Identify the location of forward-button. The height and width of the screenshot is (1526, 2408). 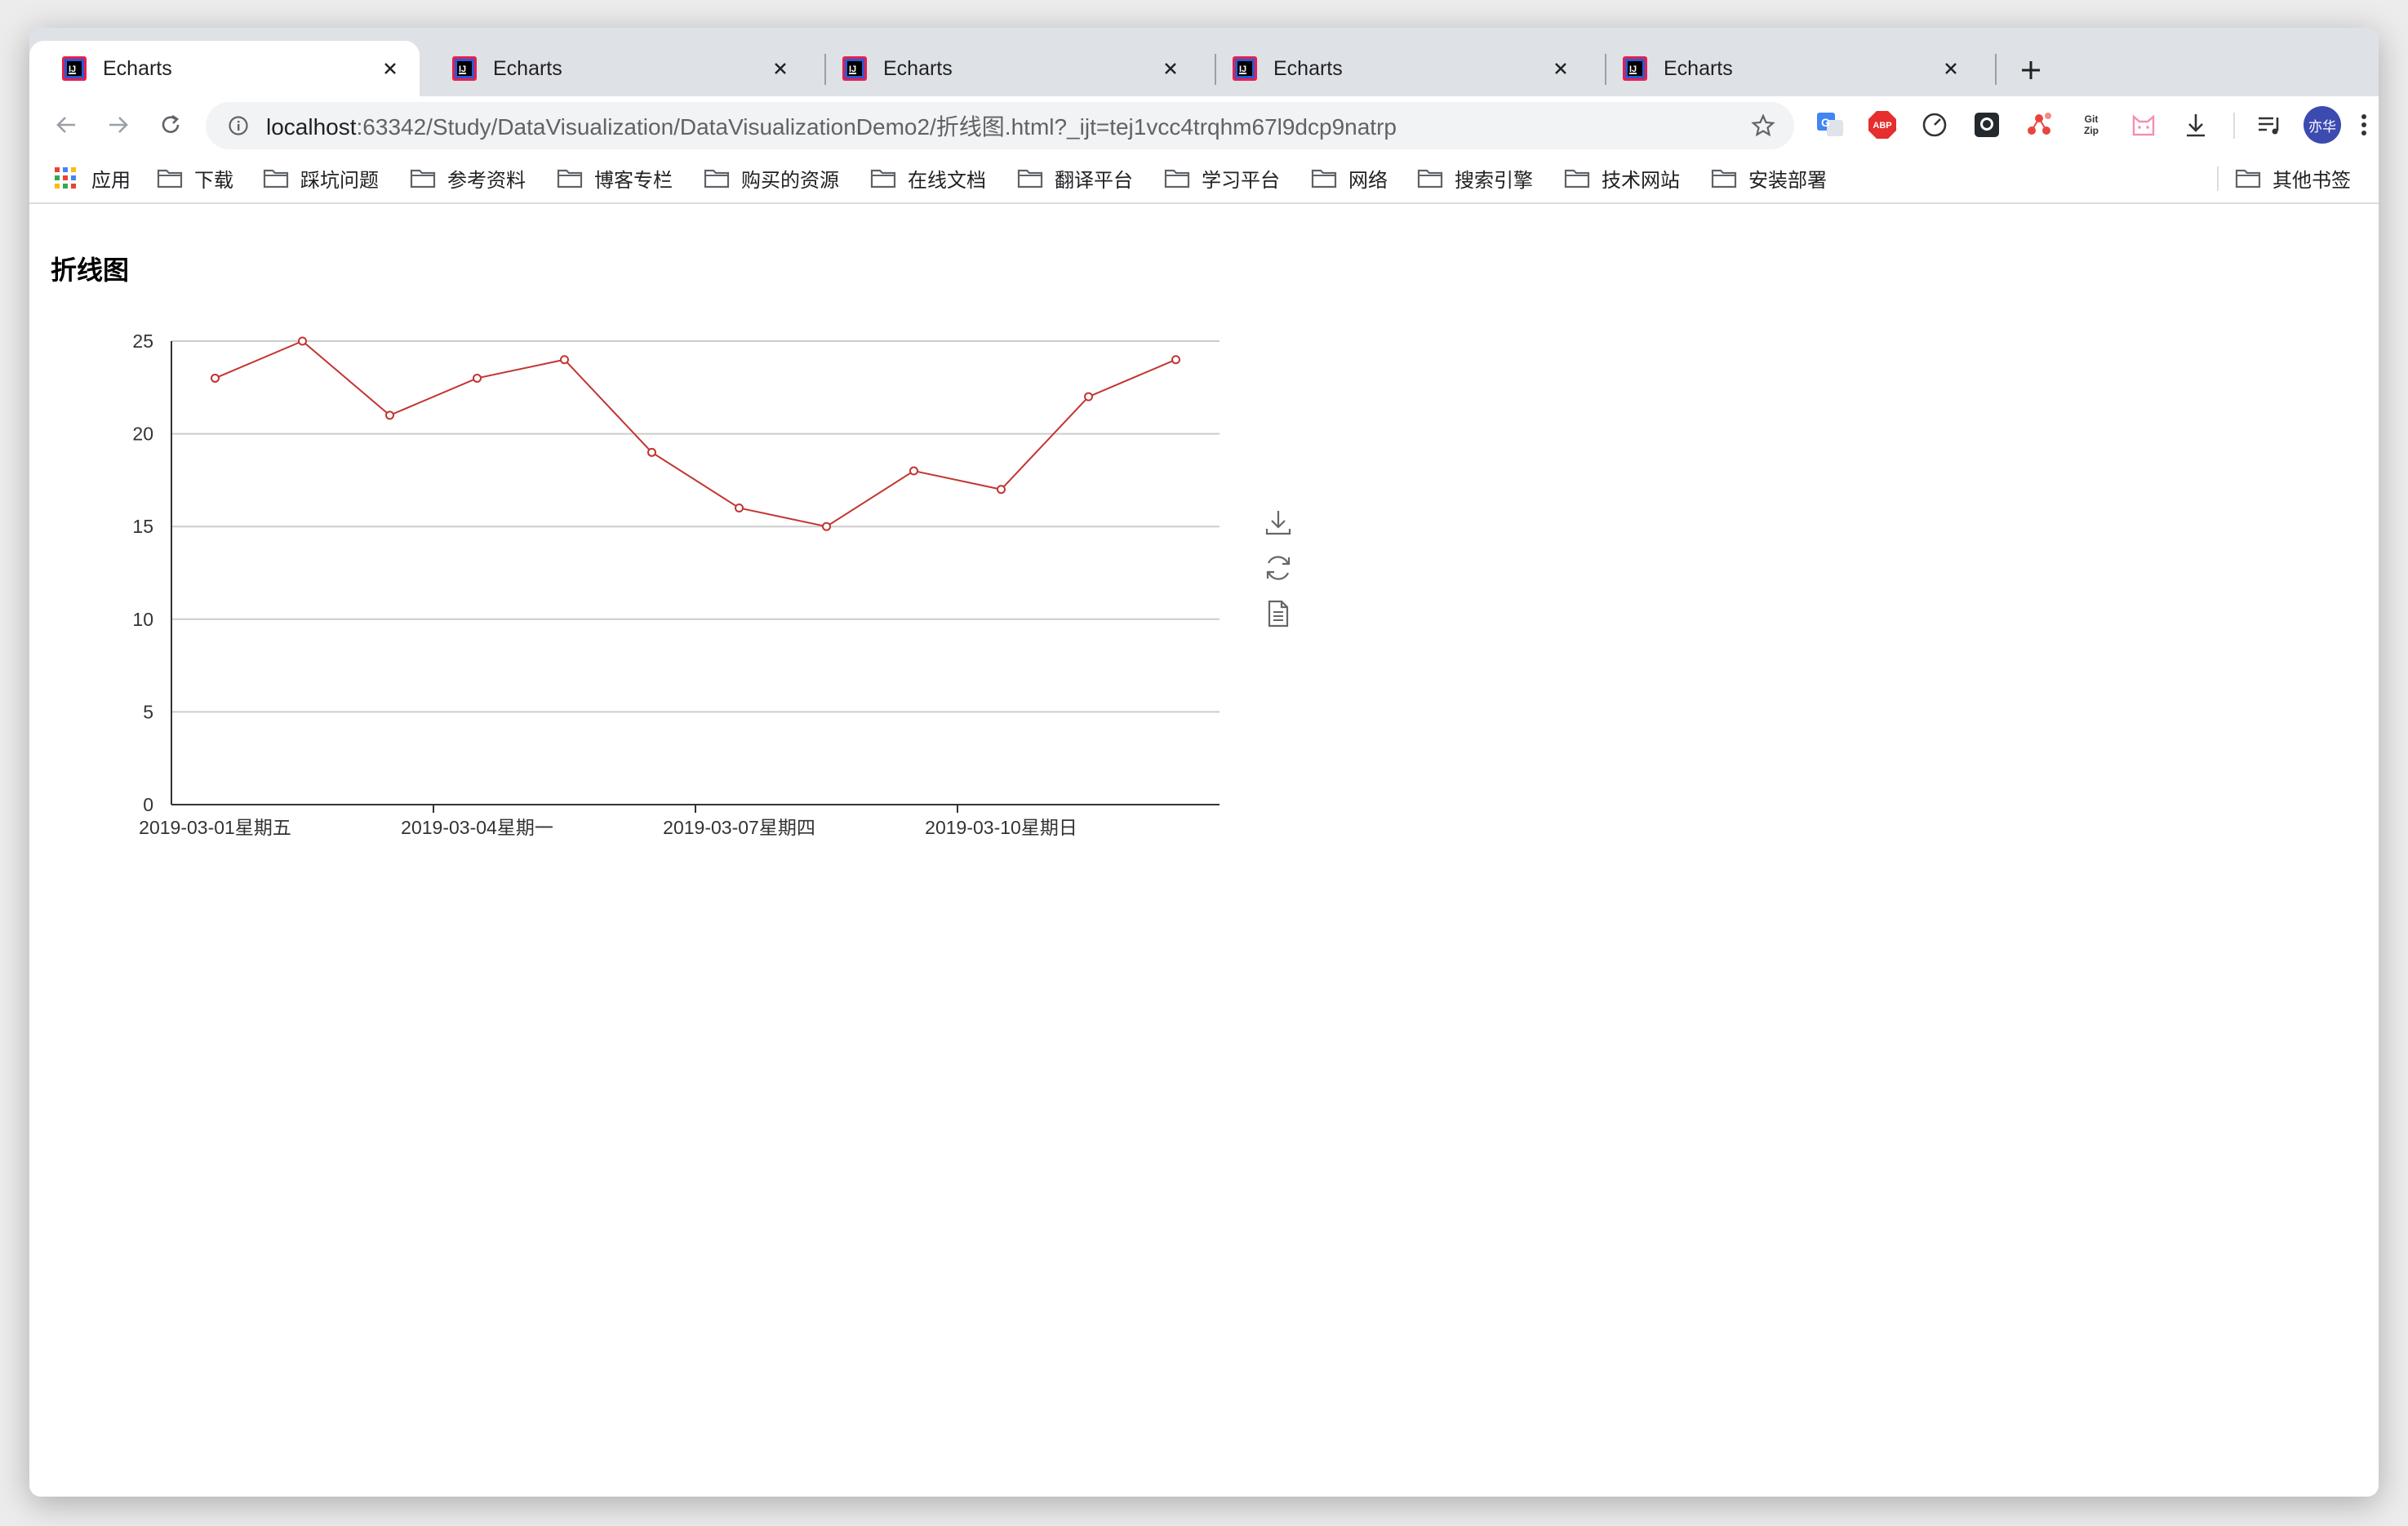
(118, 125).